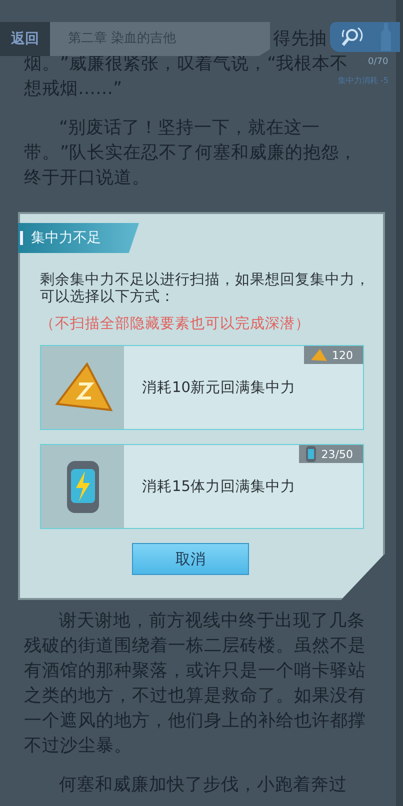 This screenshot has height=806, width=403. Describe the element at coordinates (219, 487) in the screenshot. I see `option-label: 消耗15体力回满集中力` at that location.